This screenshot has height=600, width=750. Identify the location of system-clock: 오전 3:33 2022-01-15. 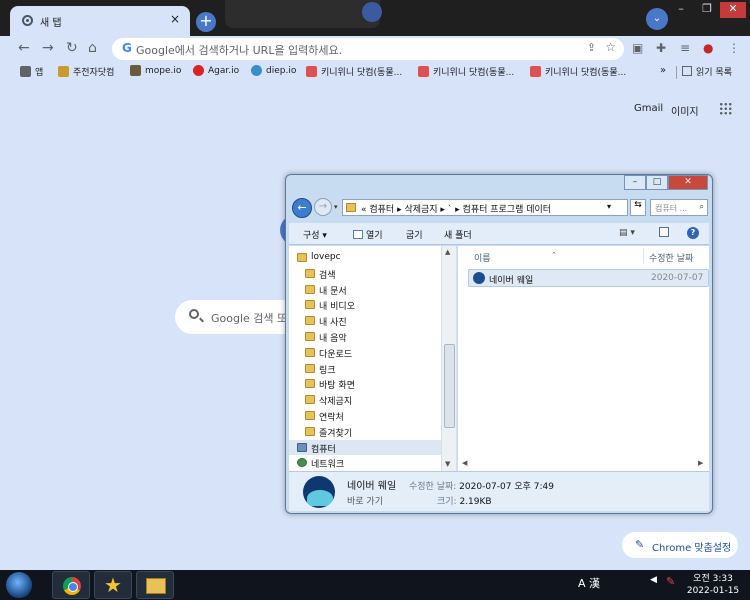
(713, 585).